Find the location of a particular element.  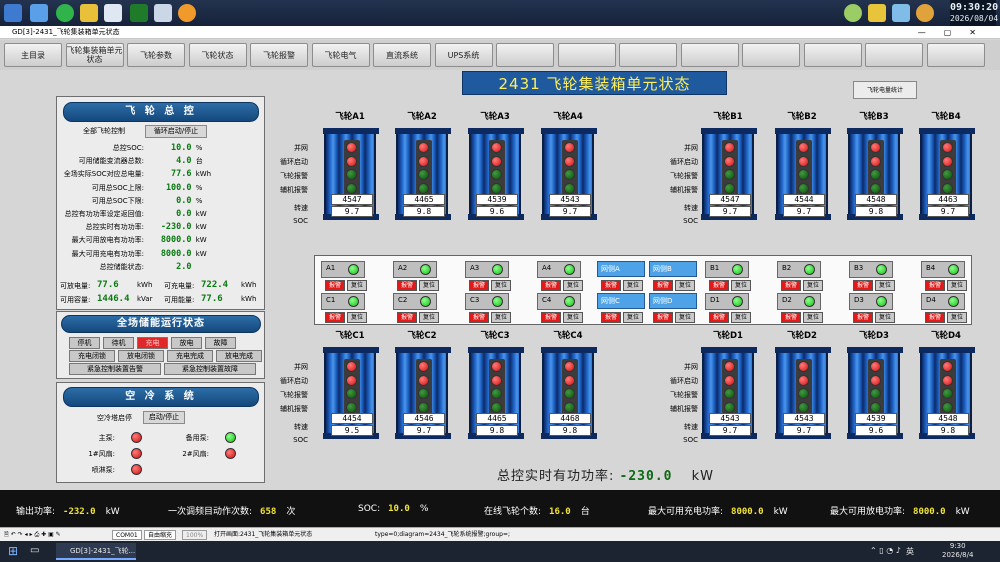

nav-button-6: 直流系统 is located at coordinates (402, 55).